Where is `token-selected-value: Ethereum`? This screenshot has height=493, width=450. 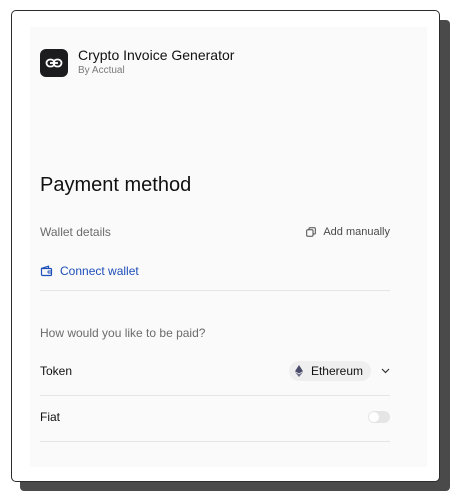 token-selected-value: Ethereum is located at coordinates (336, 371).